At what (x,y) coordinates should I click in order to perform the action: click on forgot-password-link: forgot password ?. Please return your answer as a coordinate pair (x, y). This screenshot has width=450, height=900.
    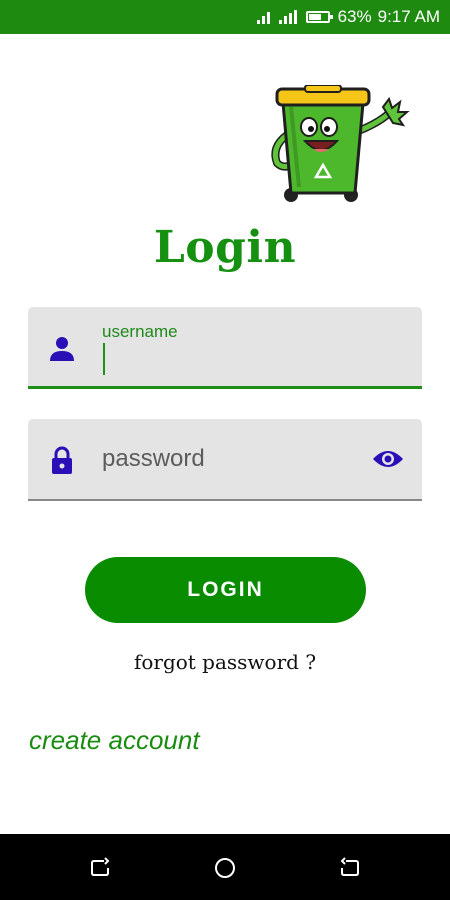
    Looking at the image, I should click on (225, 662).